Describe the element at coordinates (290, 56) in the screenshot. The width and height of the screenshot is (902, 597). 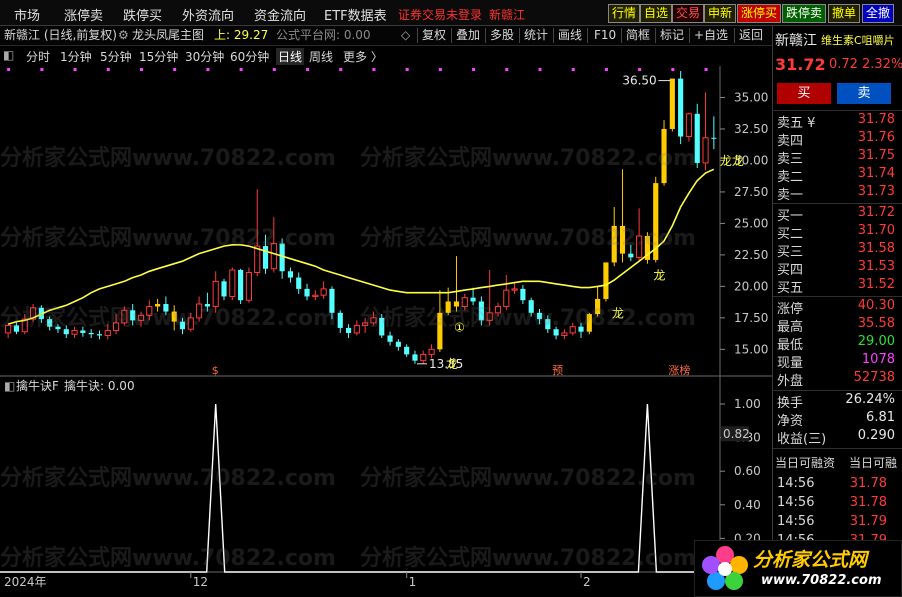
I see `period-tab-daily: 日线` at that location.